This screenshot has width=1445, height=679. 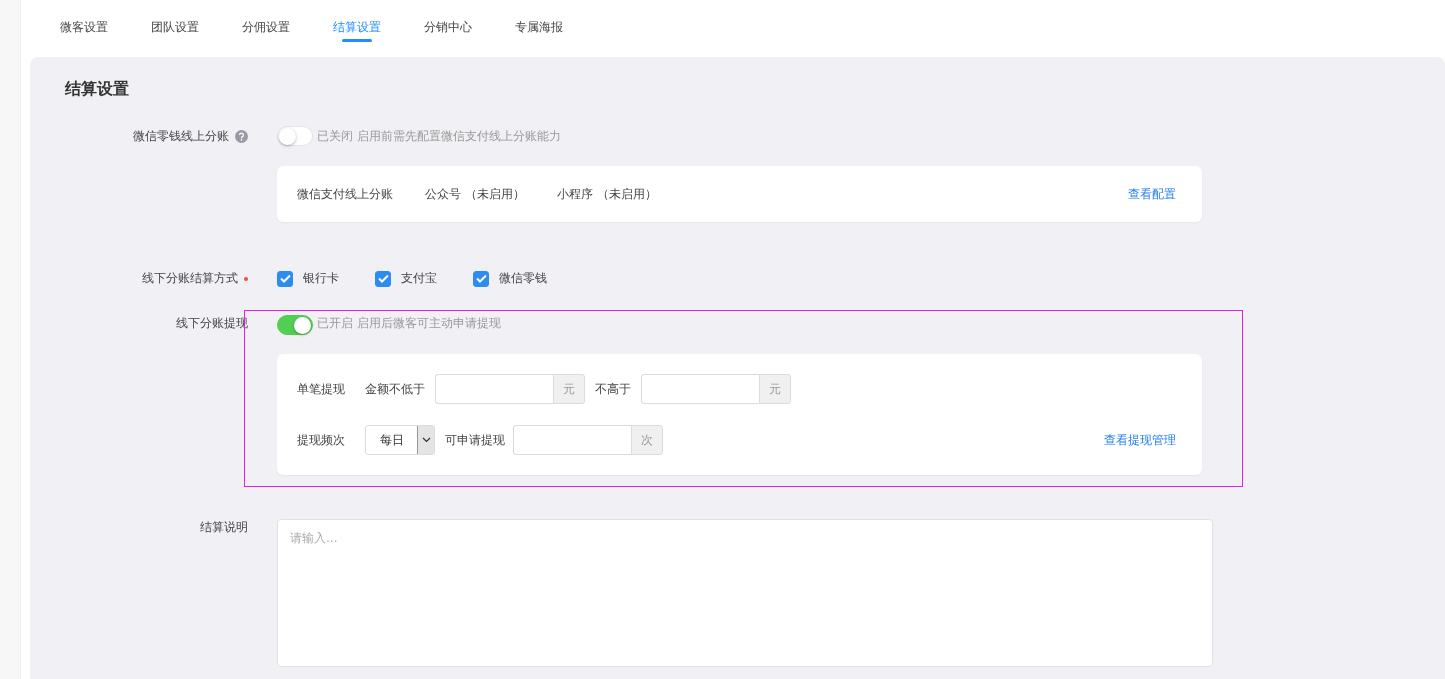 What do you see at coordinates (419, 278) in the screenshot?
I see `checkbox-label: 支付宝` at bounding box center [419, 278].